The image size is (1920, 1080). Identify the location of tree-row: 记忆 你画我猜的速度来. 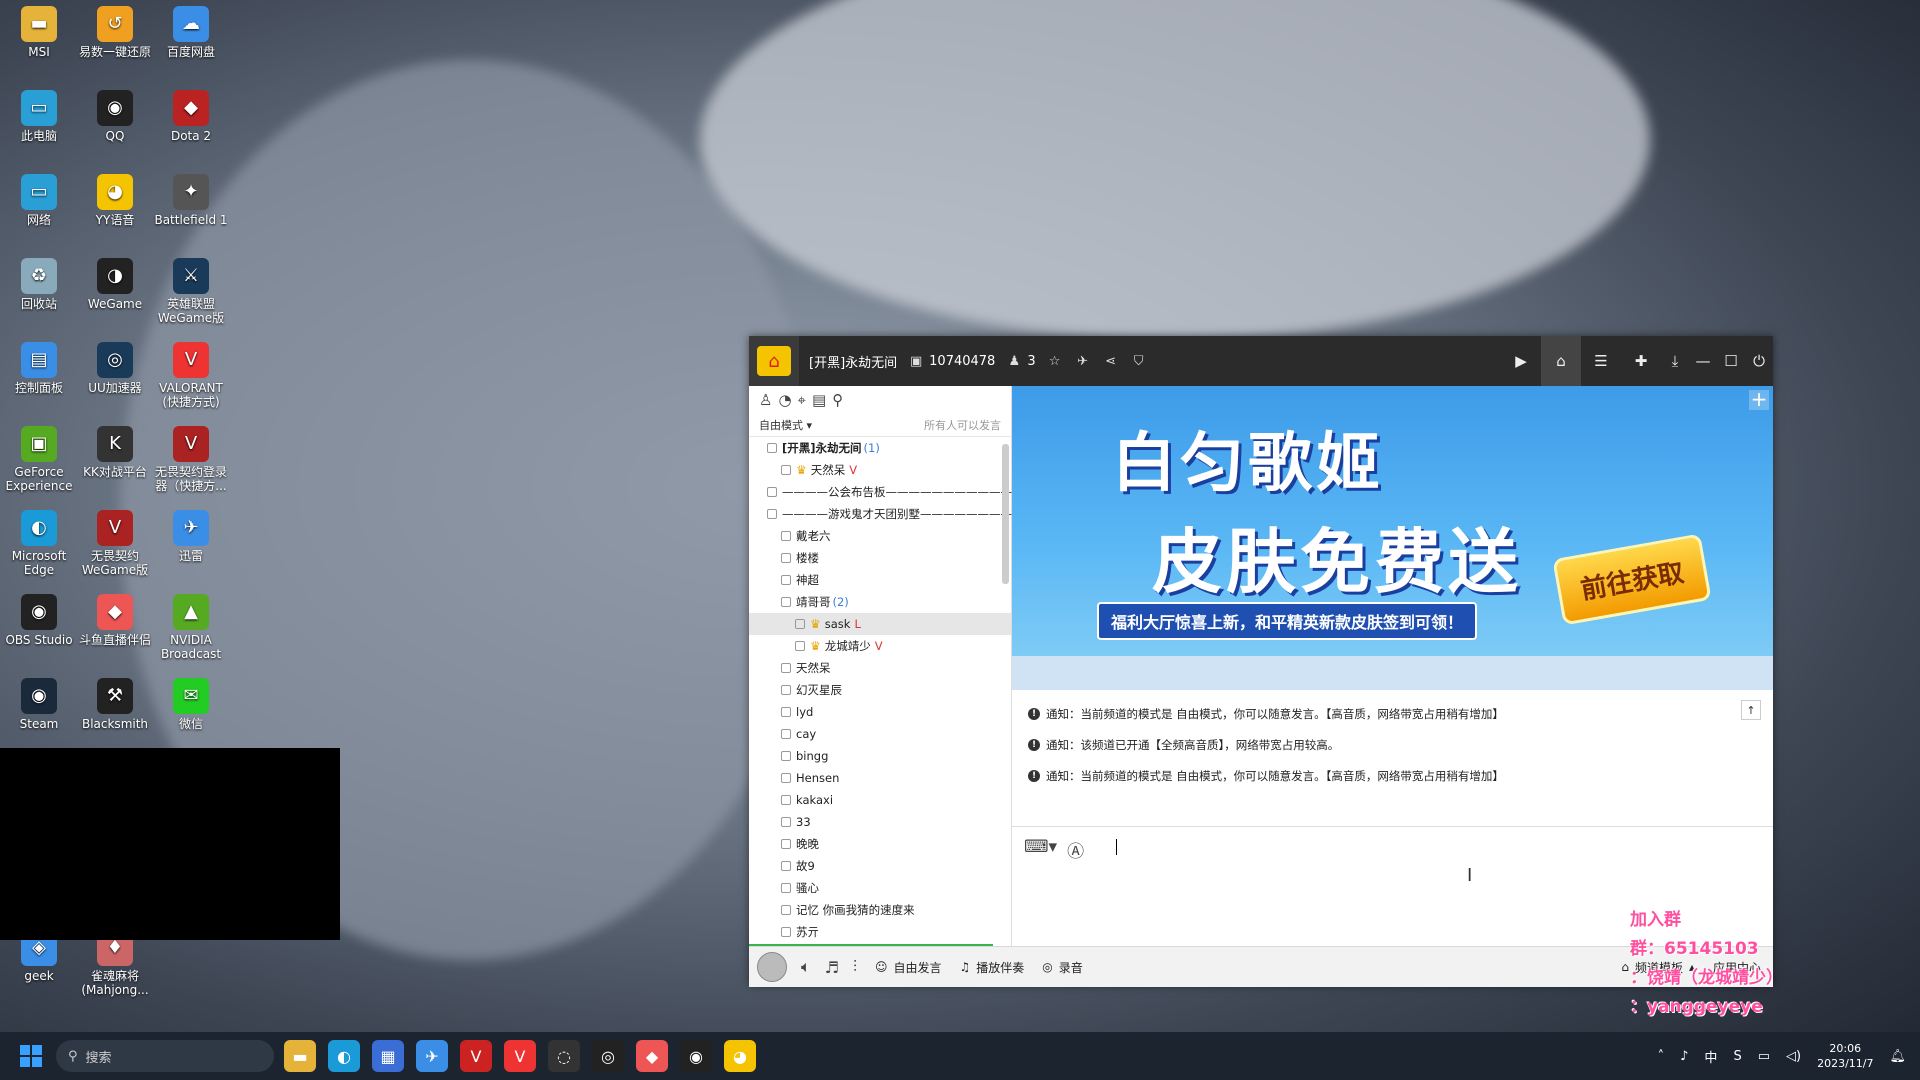
(880, 910).